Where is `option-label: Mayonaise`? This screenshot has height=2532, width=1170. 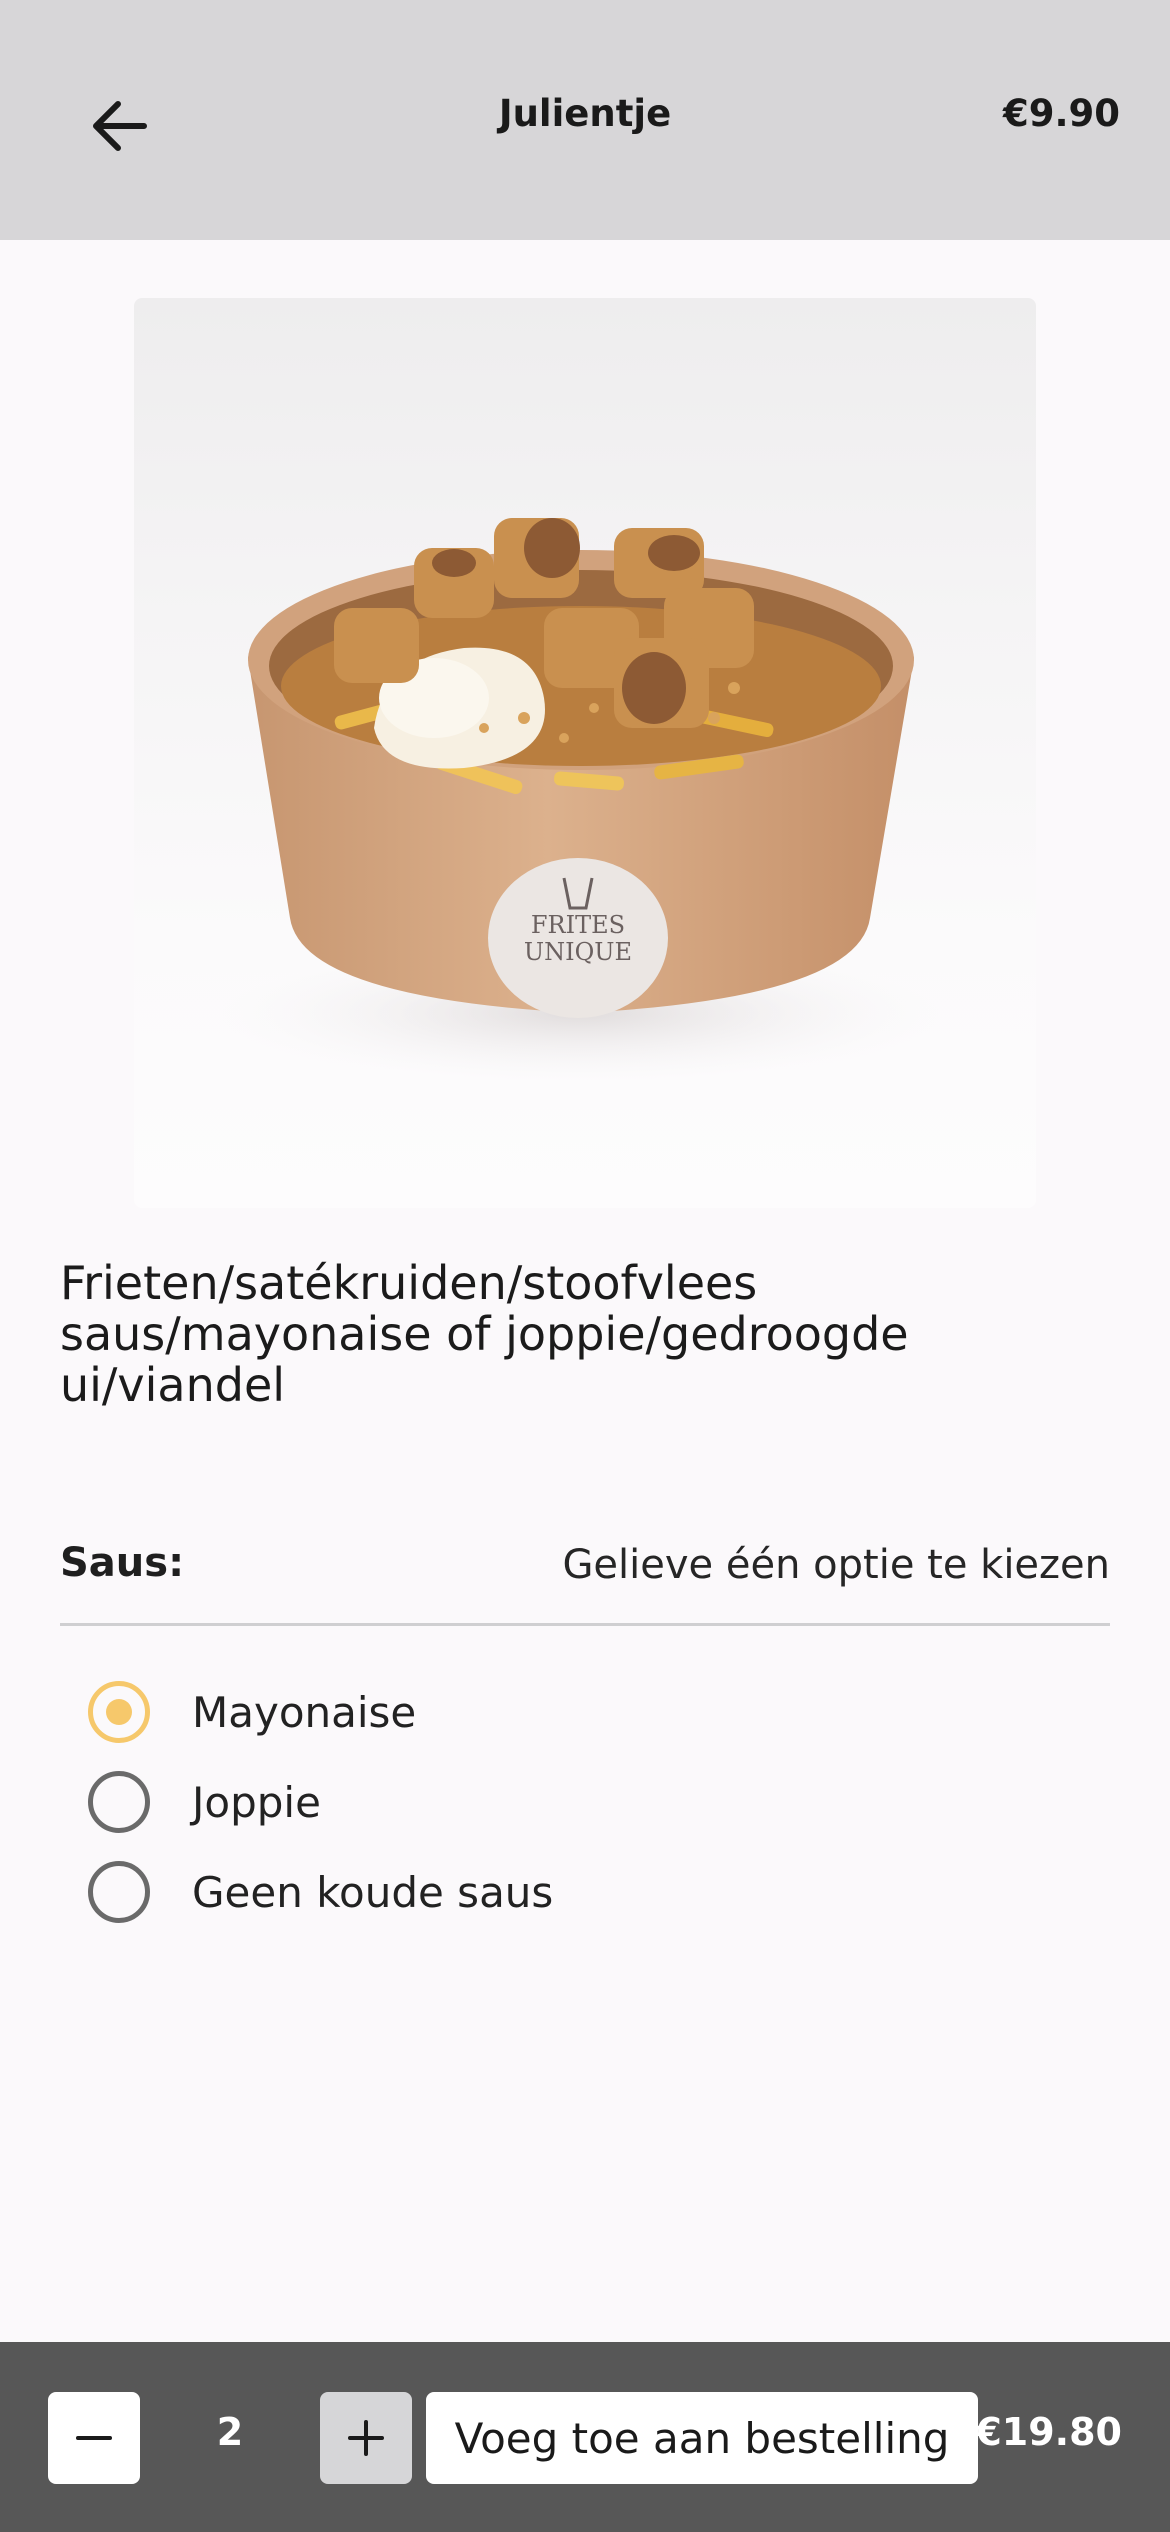
option-label: Mayonaise is located at coordinates (304, 1712).